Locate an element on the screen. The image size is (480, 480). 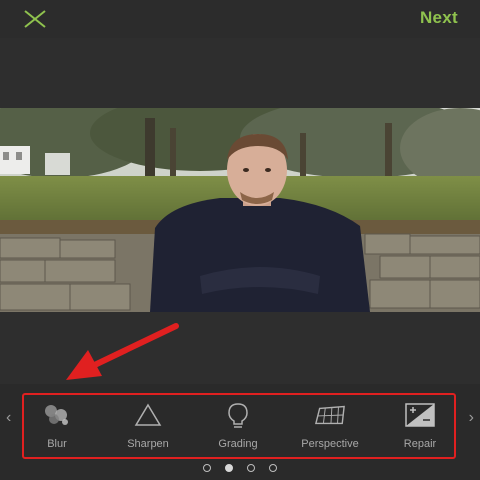
close-button is located at coordinates (35, 19).